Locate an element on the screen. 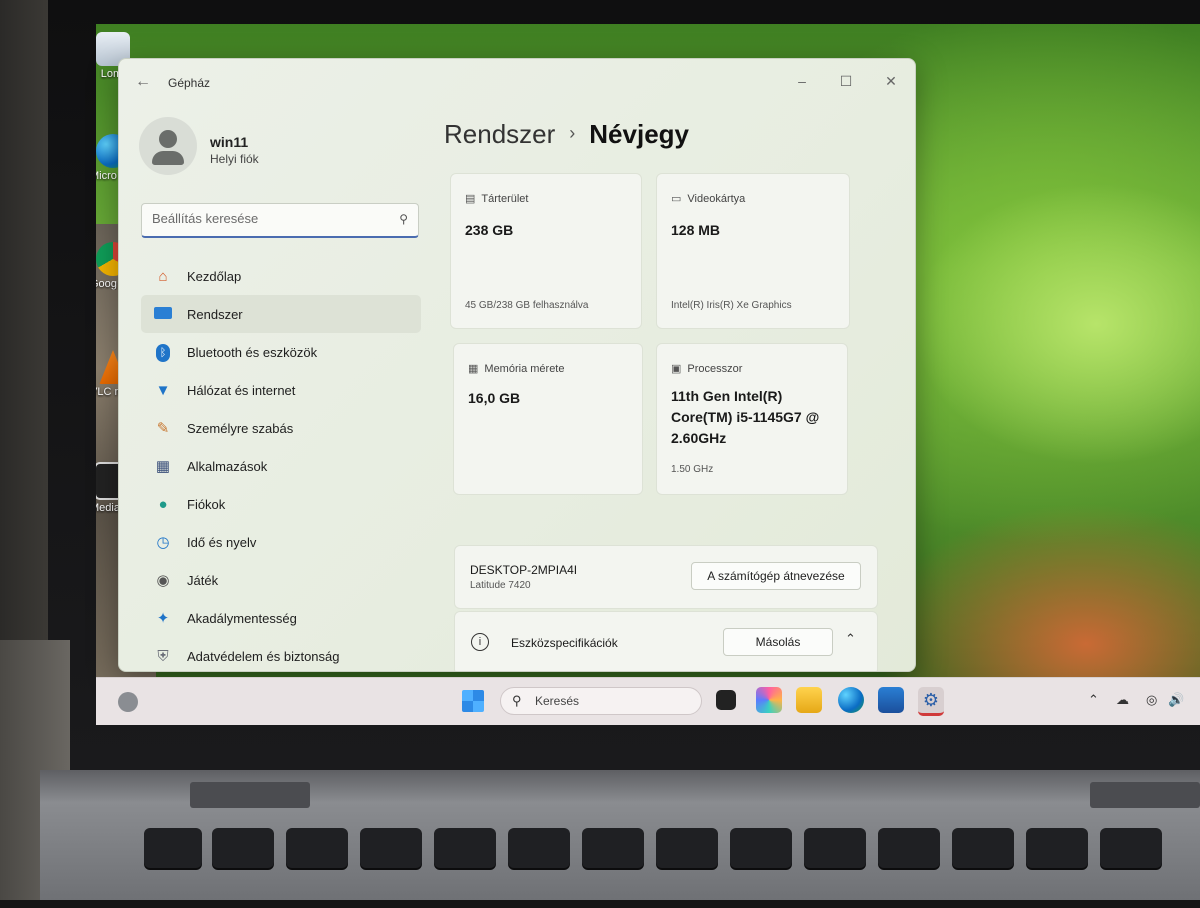 This screenshot has height=908, width=1200. window-title: Gépház is located at coordinates (189, 83).